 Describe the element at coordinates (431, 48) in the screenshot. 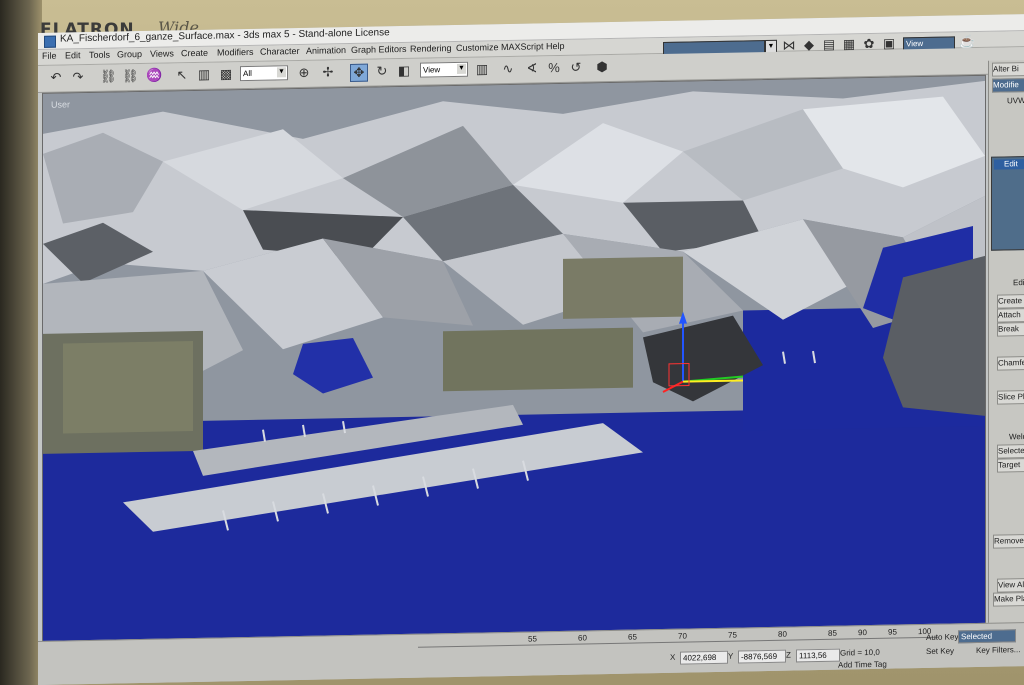

I see `menu-rendering: Rendering` at that location.